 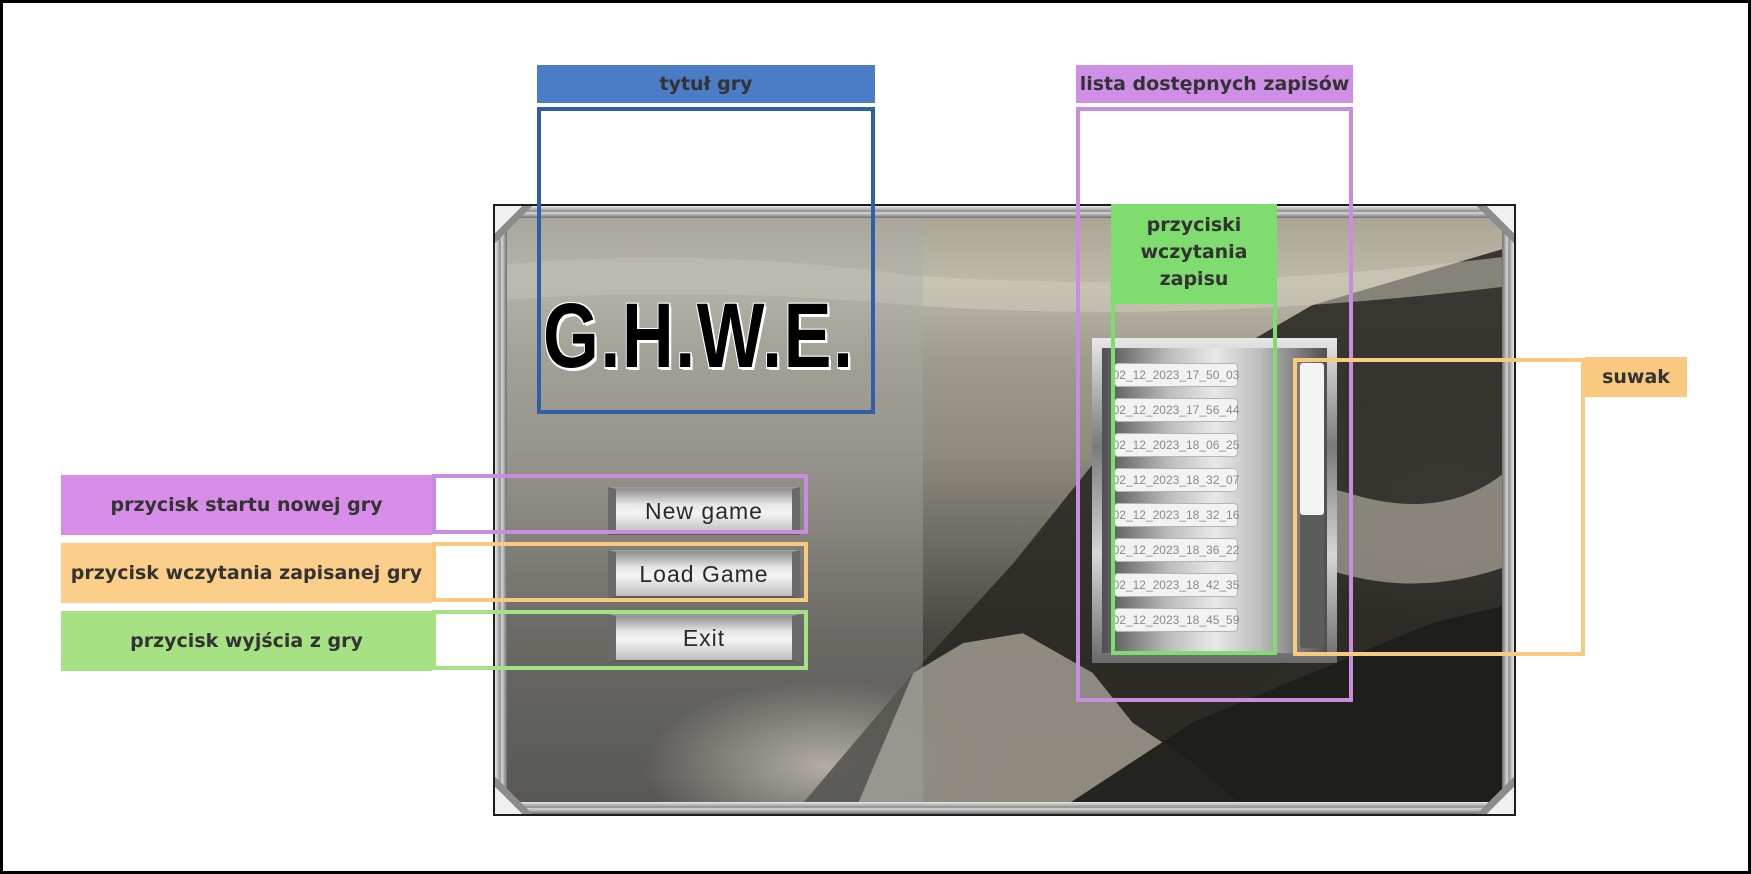 I want to click on annotation-load-game-box, so click(x=620, y=572).